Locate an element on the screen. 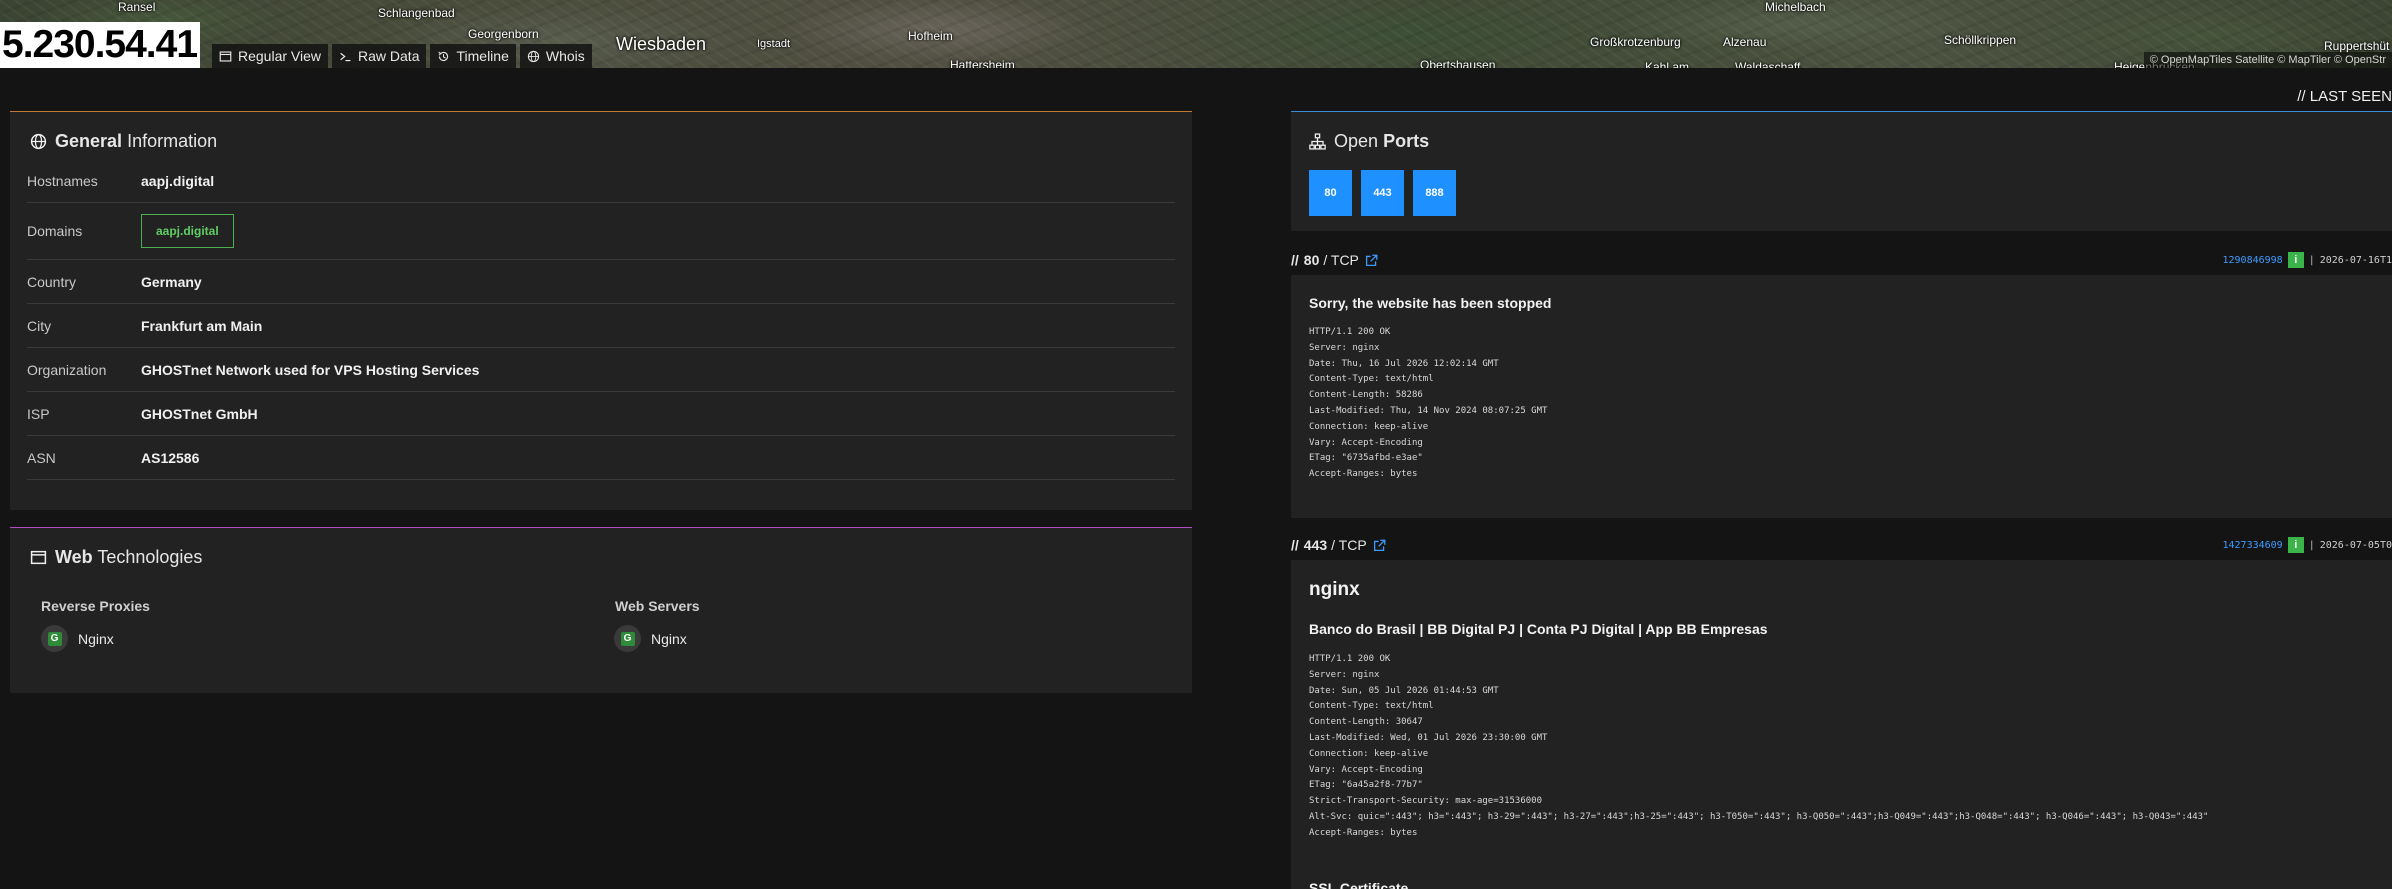 Image resolution: width=2392 pixels, height=889 pixels. tab-raw-data: Raw Data is located at coordinates (379, 56).